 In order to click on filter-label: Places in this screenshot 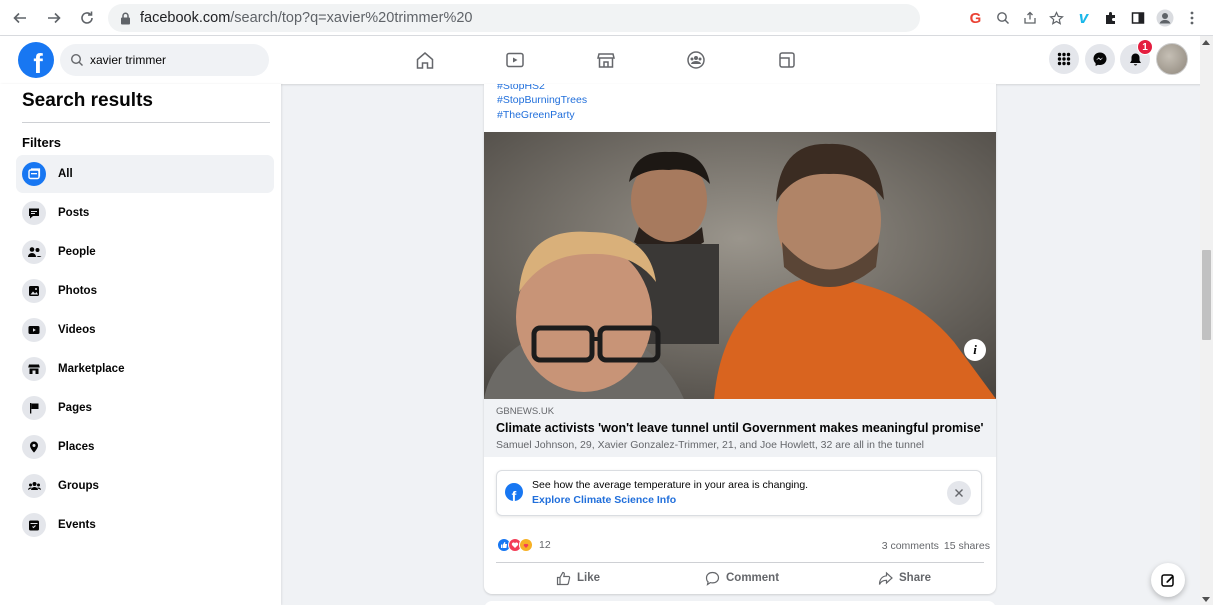, I will do `click(76, 447)`.